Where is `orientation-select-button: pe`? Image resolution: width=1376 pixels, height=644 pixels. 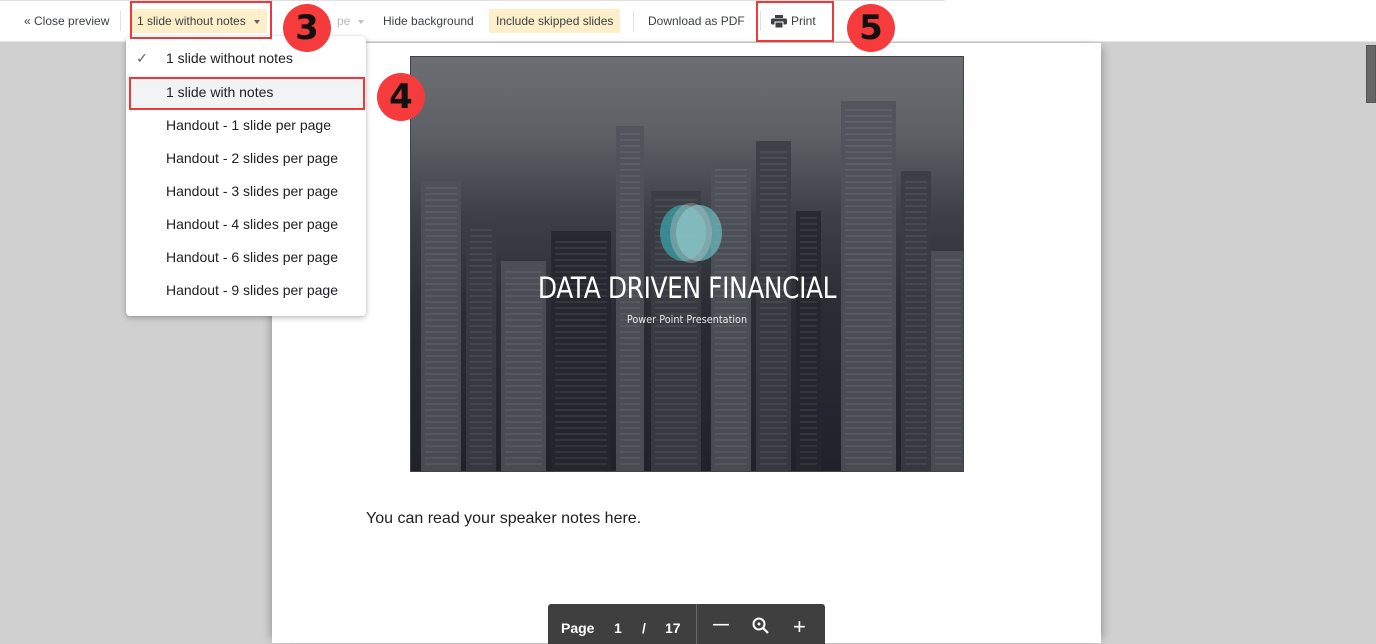
orientation-select-button: pe is located at coordinates (350, 21).